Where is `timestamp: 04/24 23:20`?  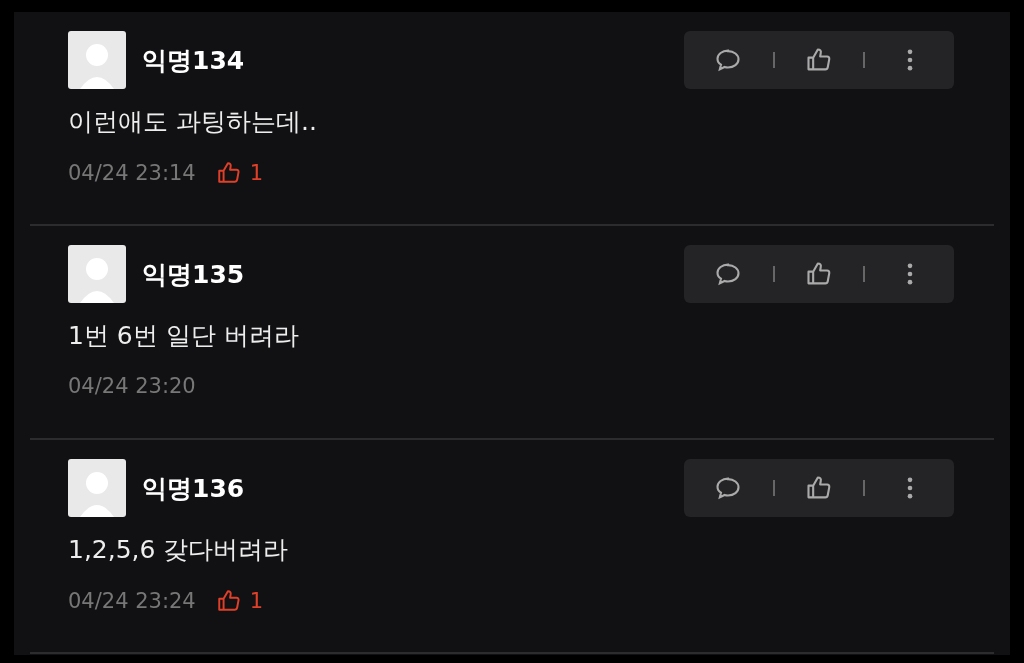
timestamp: 04/24 23:20 is located at coordinates (132, 386).